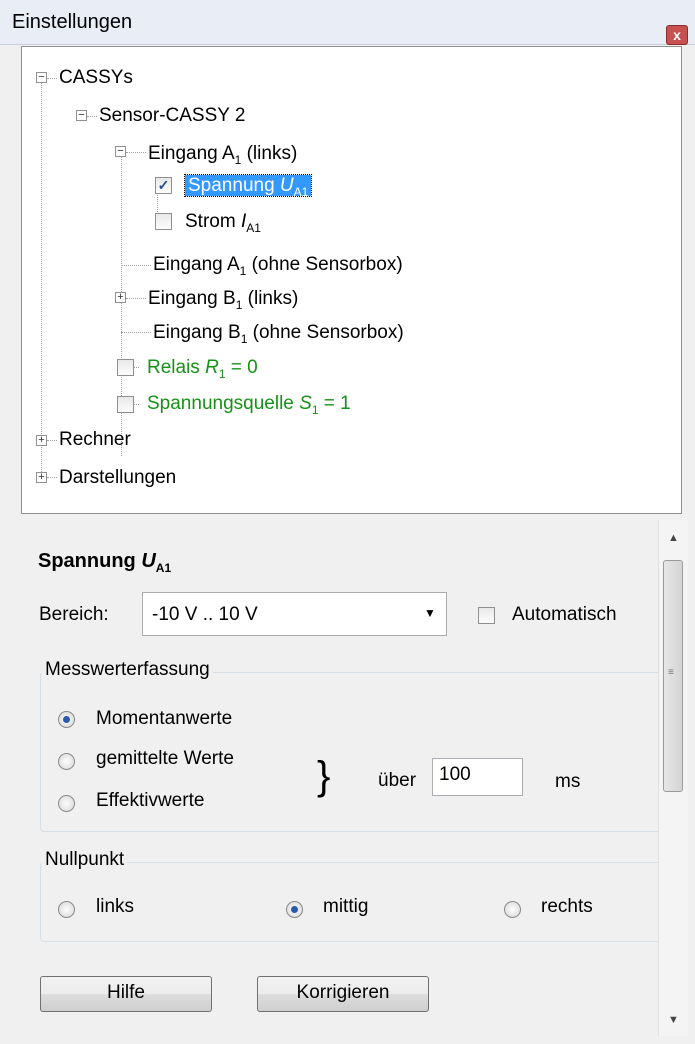 Image resolution: width=695 pixels, height=1044 pixels. I want to click on gemittelte-werte-label: gemittelte Werte, so click(165, 758).